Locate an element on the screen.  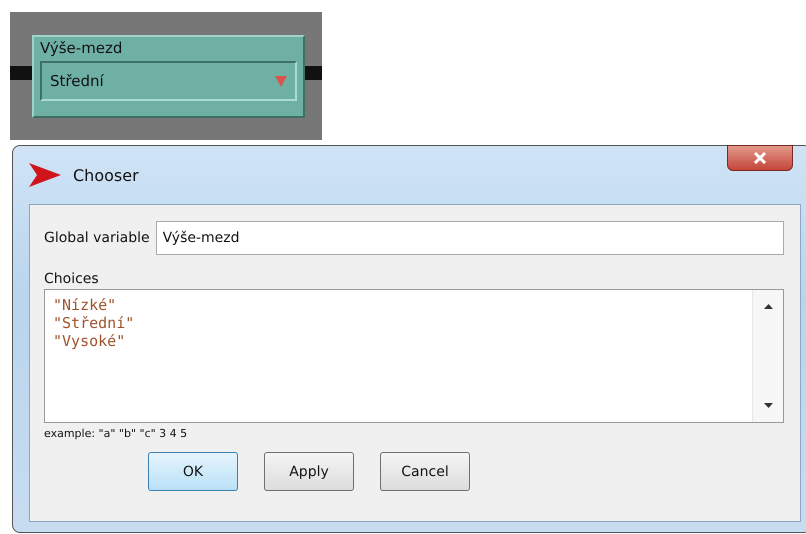
window-title: Chooser is located at coordinates (106, 175).